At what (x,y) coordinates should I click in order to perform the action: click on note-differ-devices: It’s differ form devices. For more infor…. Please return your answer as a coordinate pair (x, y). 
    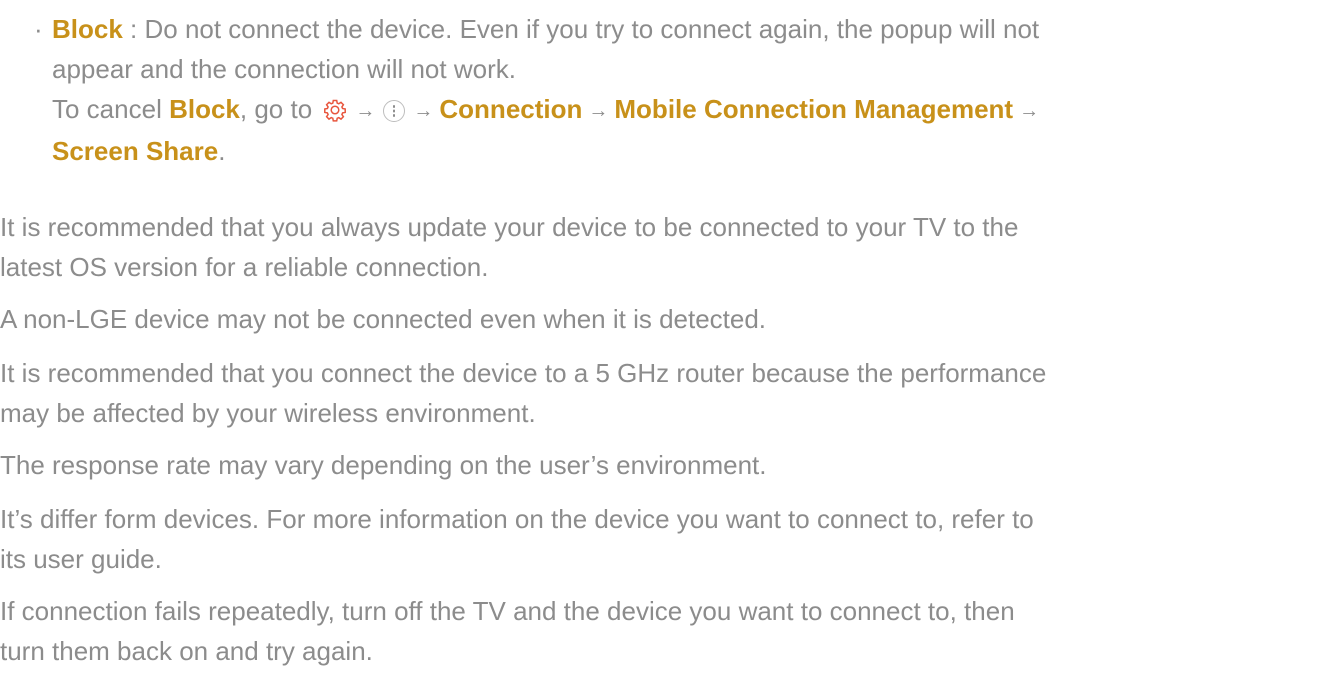
    Looking at the image, I should click on (517, 539).